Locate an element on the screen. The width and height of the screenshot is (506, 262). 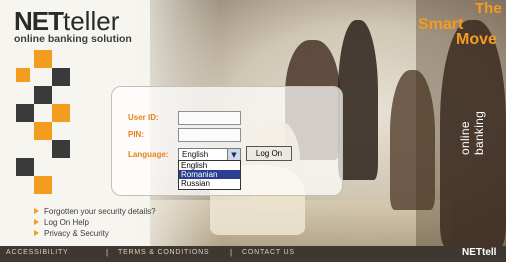
pin-input is located at coordinates (209, 135).